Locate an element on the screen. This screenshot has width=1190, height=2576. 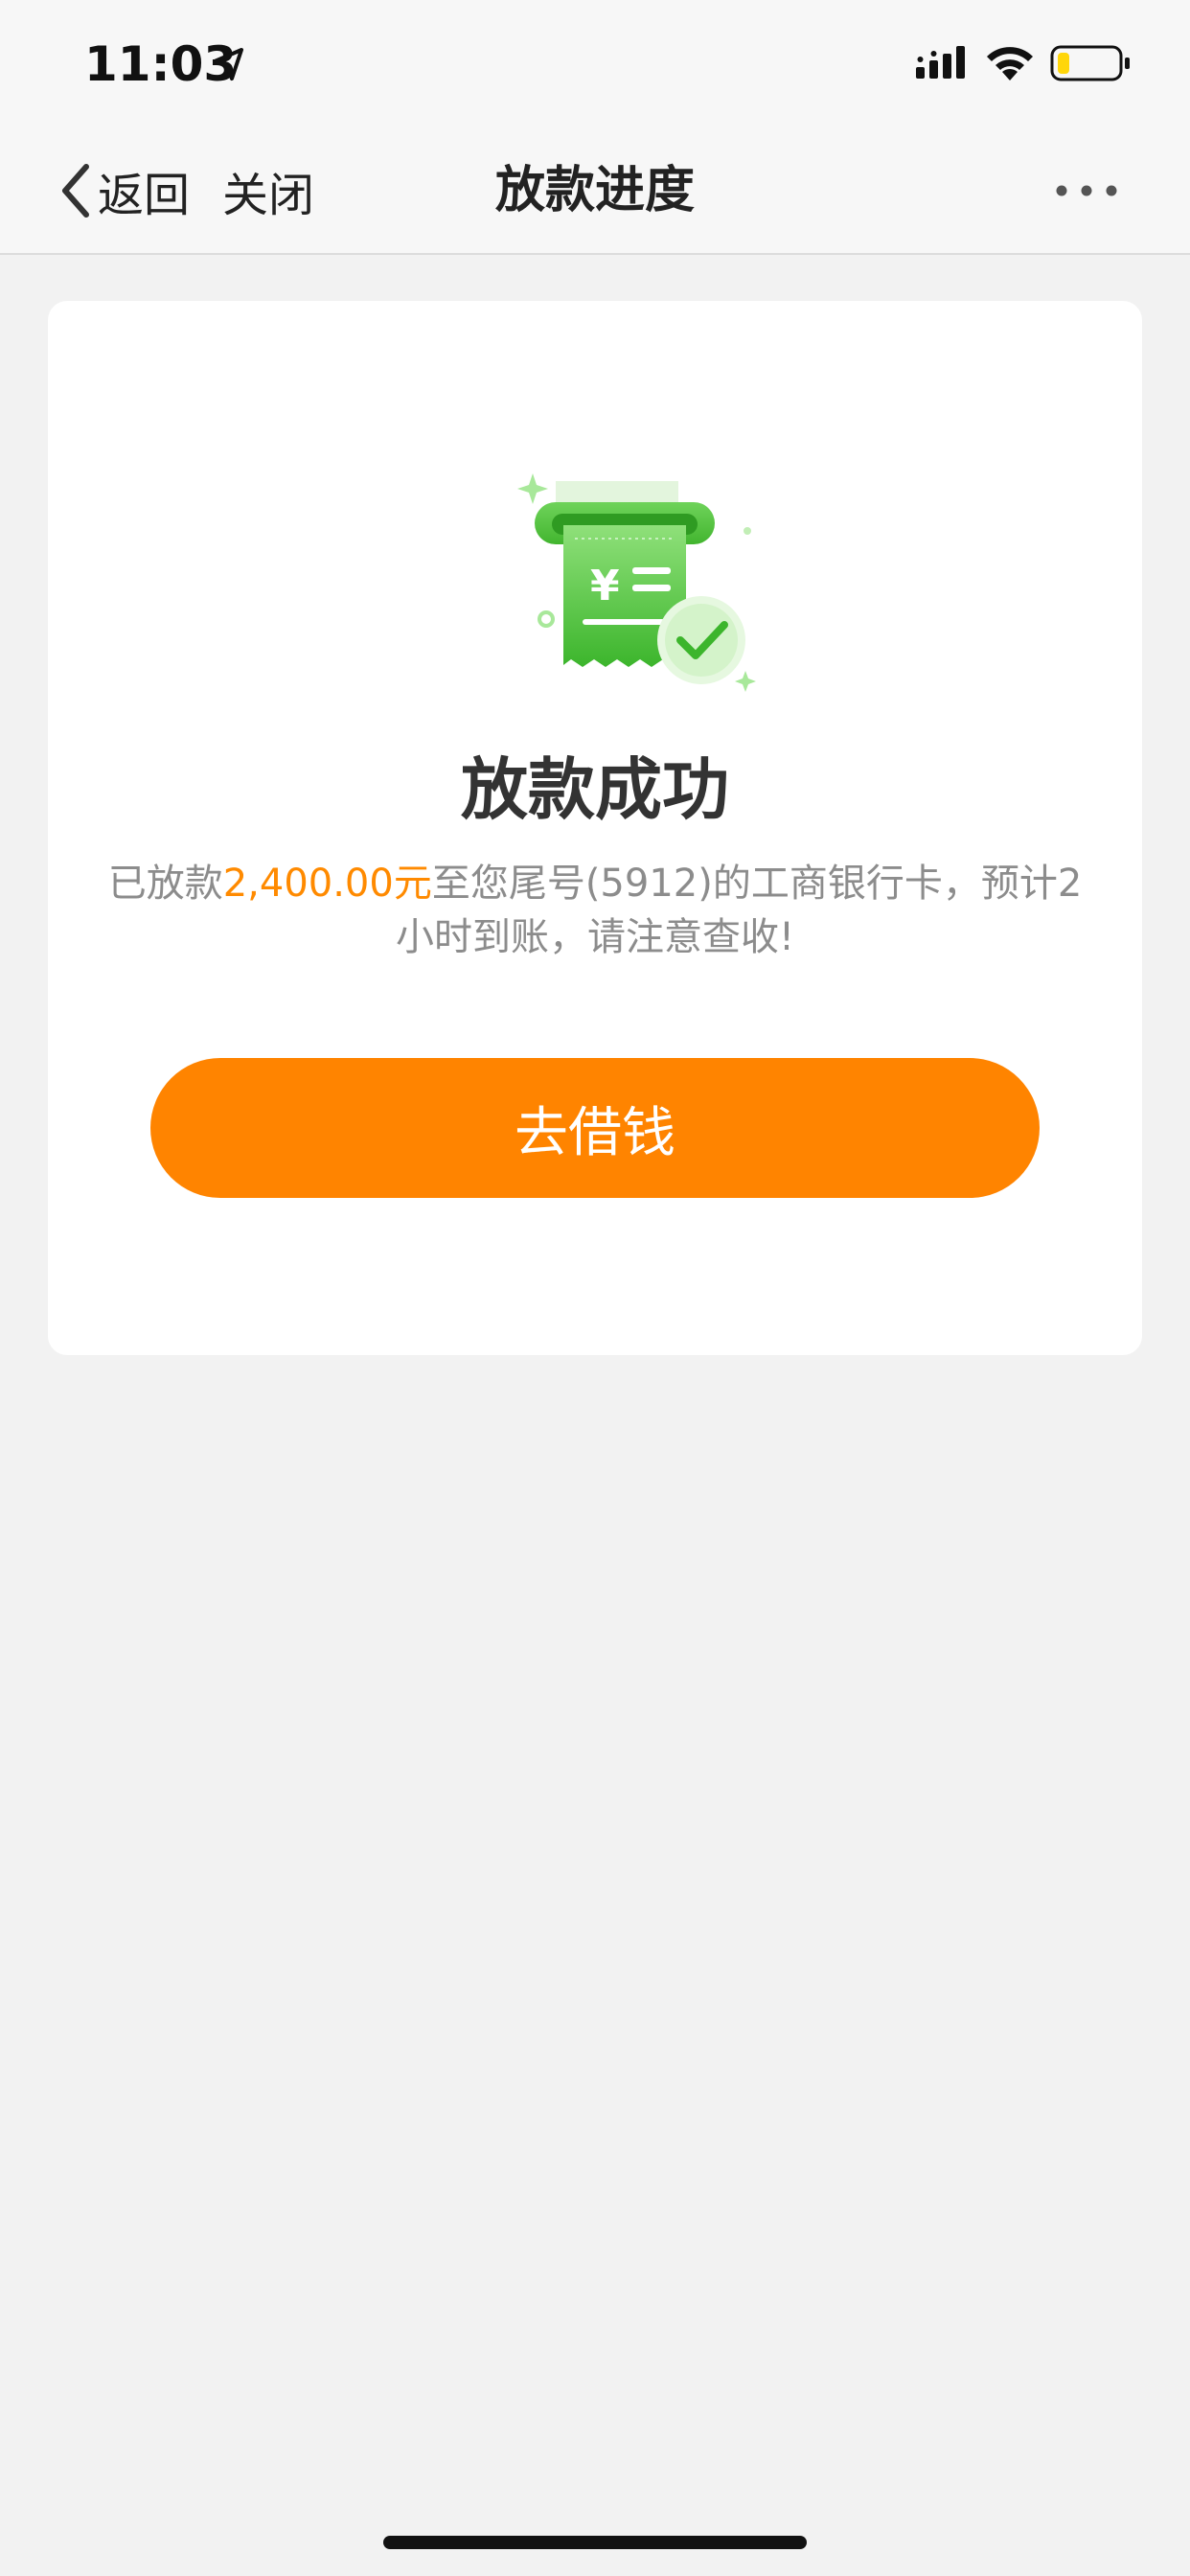
borrow-button: 去借钱 is located at coordinates (595, 1128).